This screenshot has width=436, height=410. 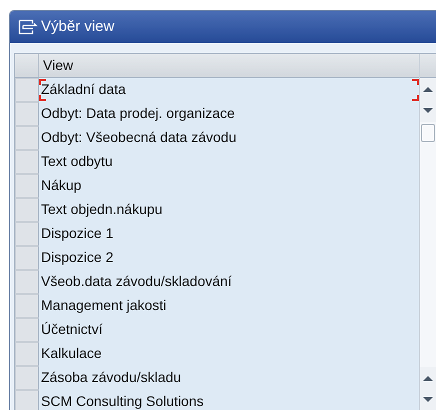 I want to click on table-cell: Management jakosti, so click(x=229, y=306).